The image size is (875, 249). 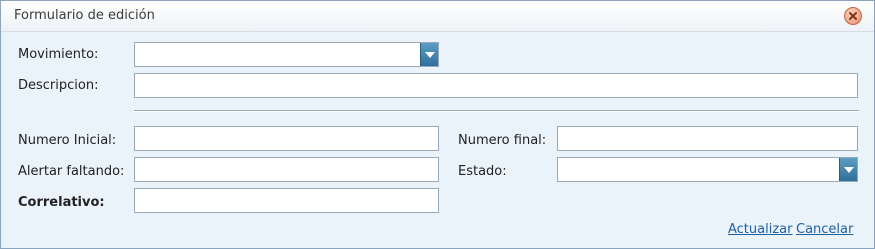 I want to click on numero-final-field, so click(x=707, y=138).